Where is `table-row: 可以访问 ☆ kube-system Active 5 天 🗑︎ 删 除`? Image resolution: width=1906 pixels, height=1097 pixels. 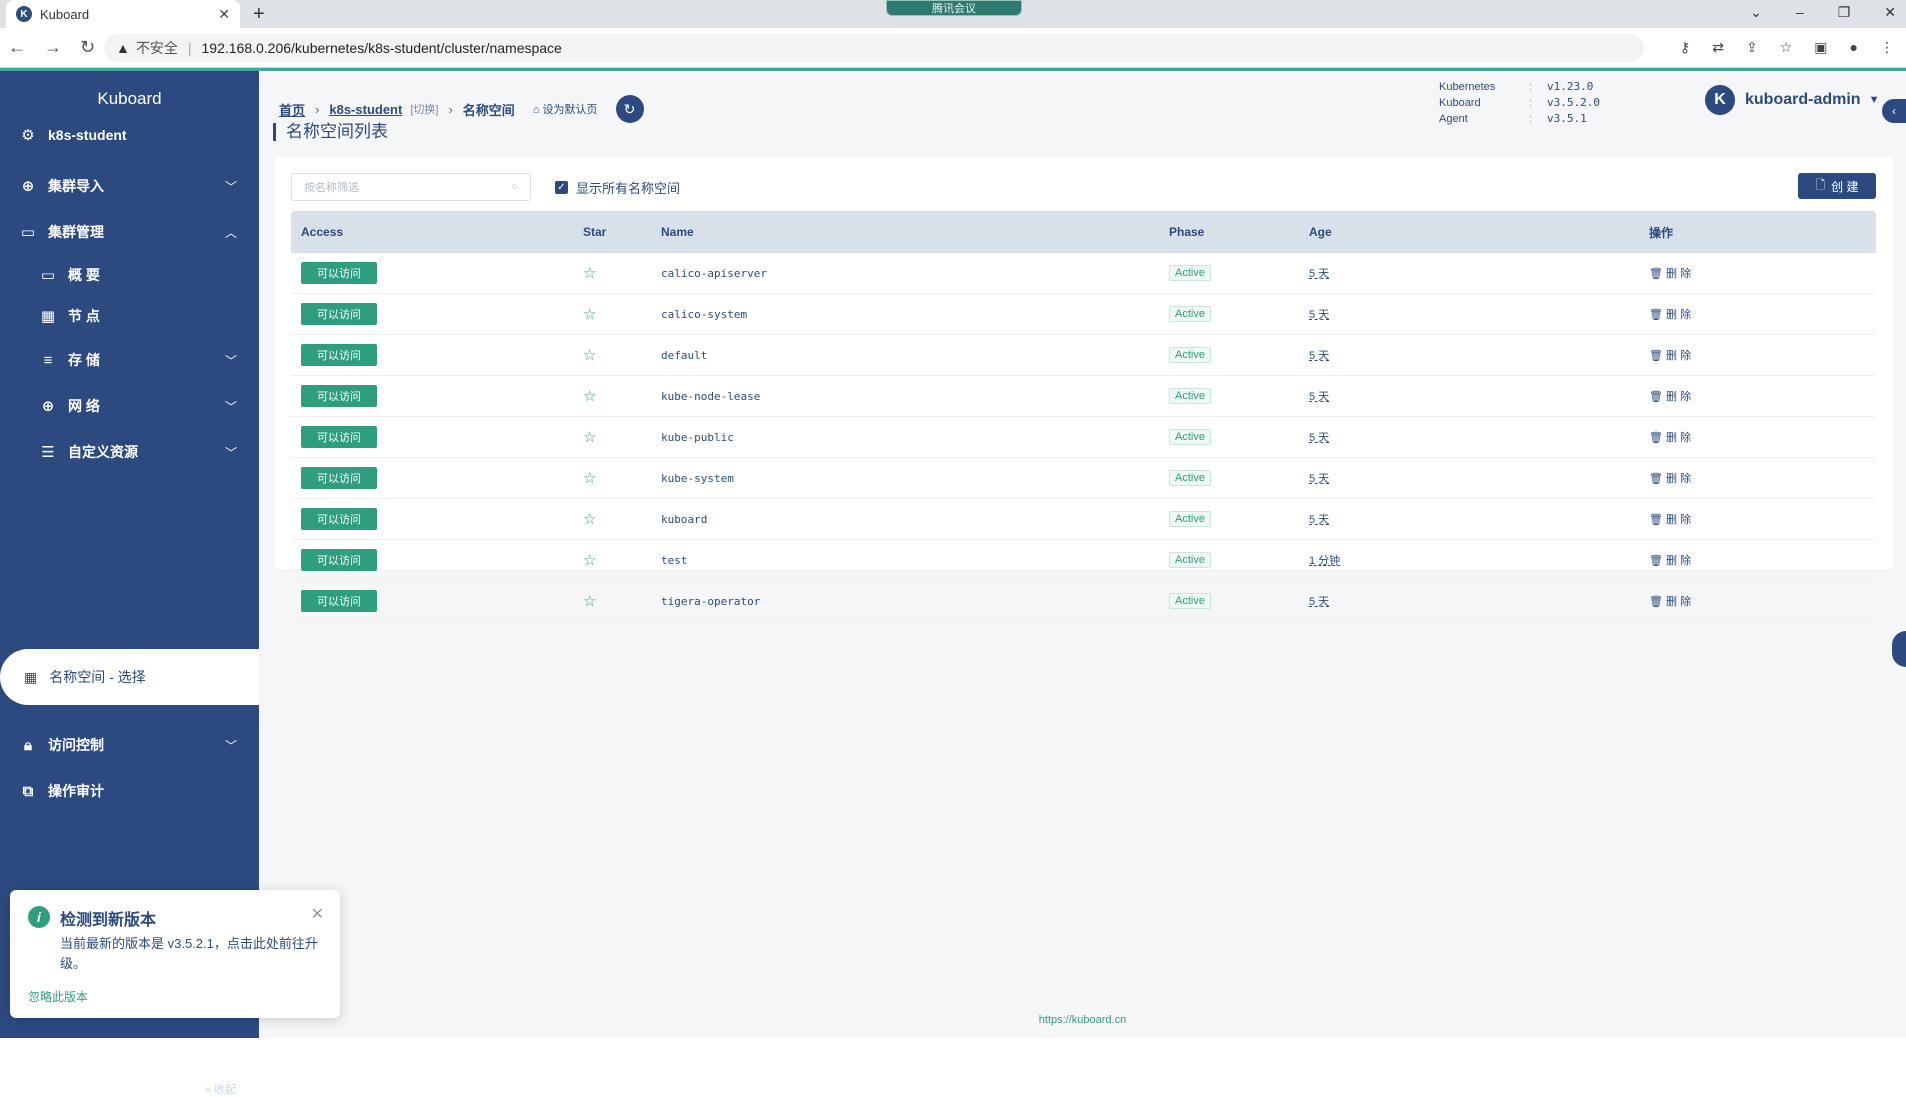
table-row: 可以访问 ☆ kube-system Active 5 天 🗑︎ 删 除 is located at coordinates (1083, 478).